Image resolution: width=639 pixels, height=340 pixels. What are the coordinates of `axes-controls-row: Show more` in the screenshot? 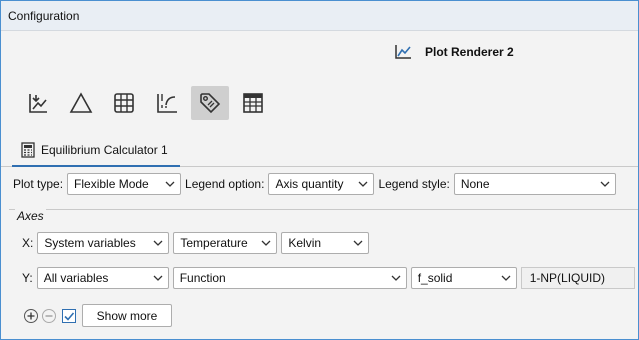 It's located at (98, 315).